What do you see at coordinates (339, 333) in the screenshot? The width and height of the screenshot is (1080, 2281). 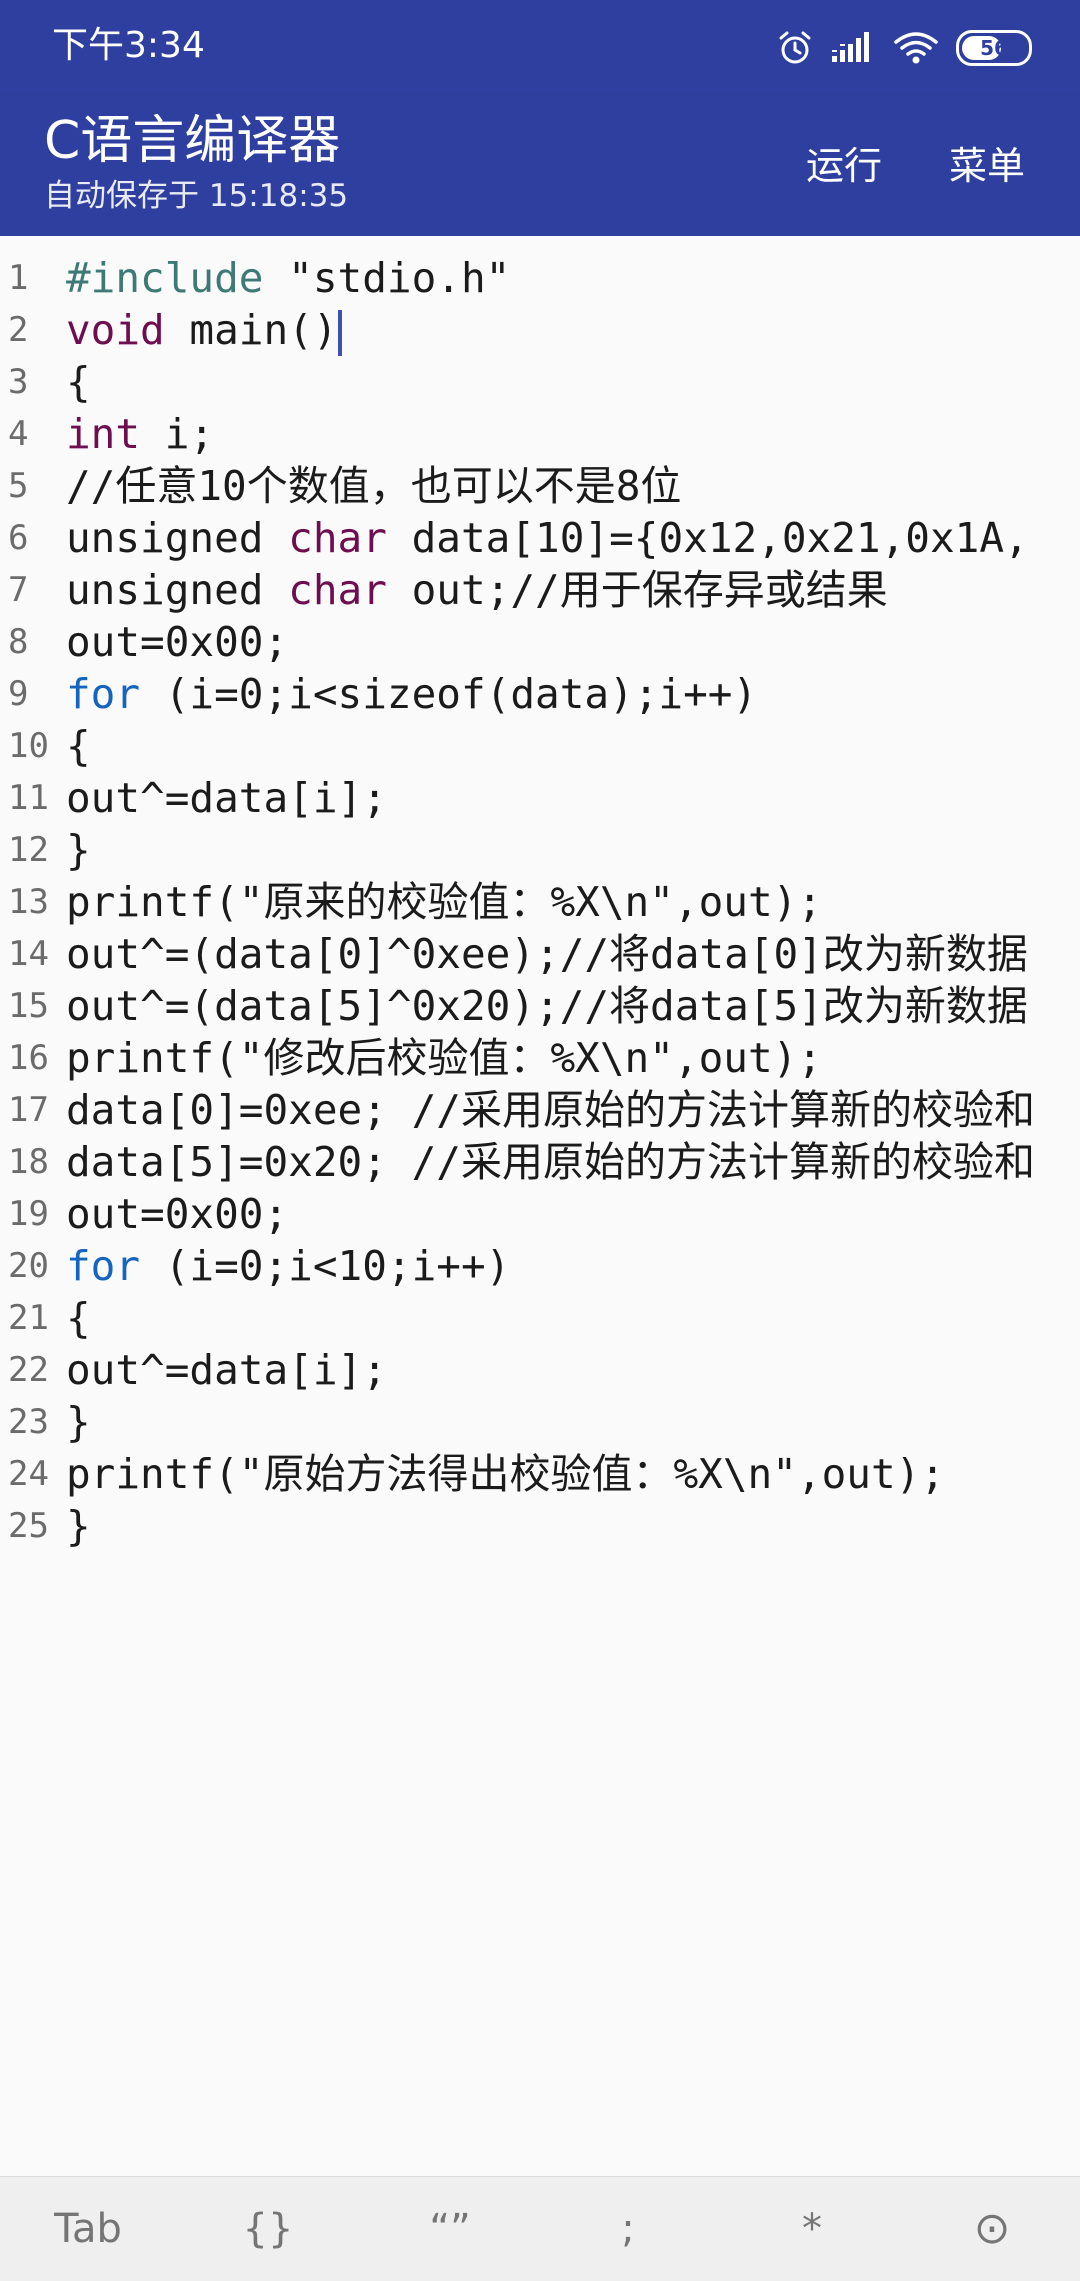 I see `text-cursor` at bounding box center [339, 333].